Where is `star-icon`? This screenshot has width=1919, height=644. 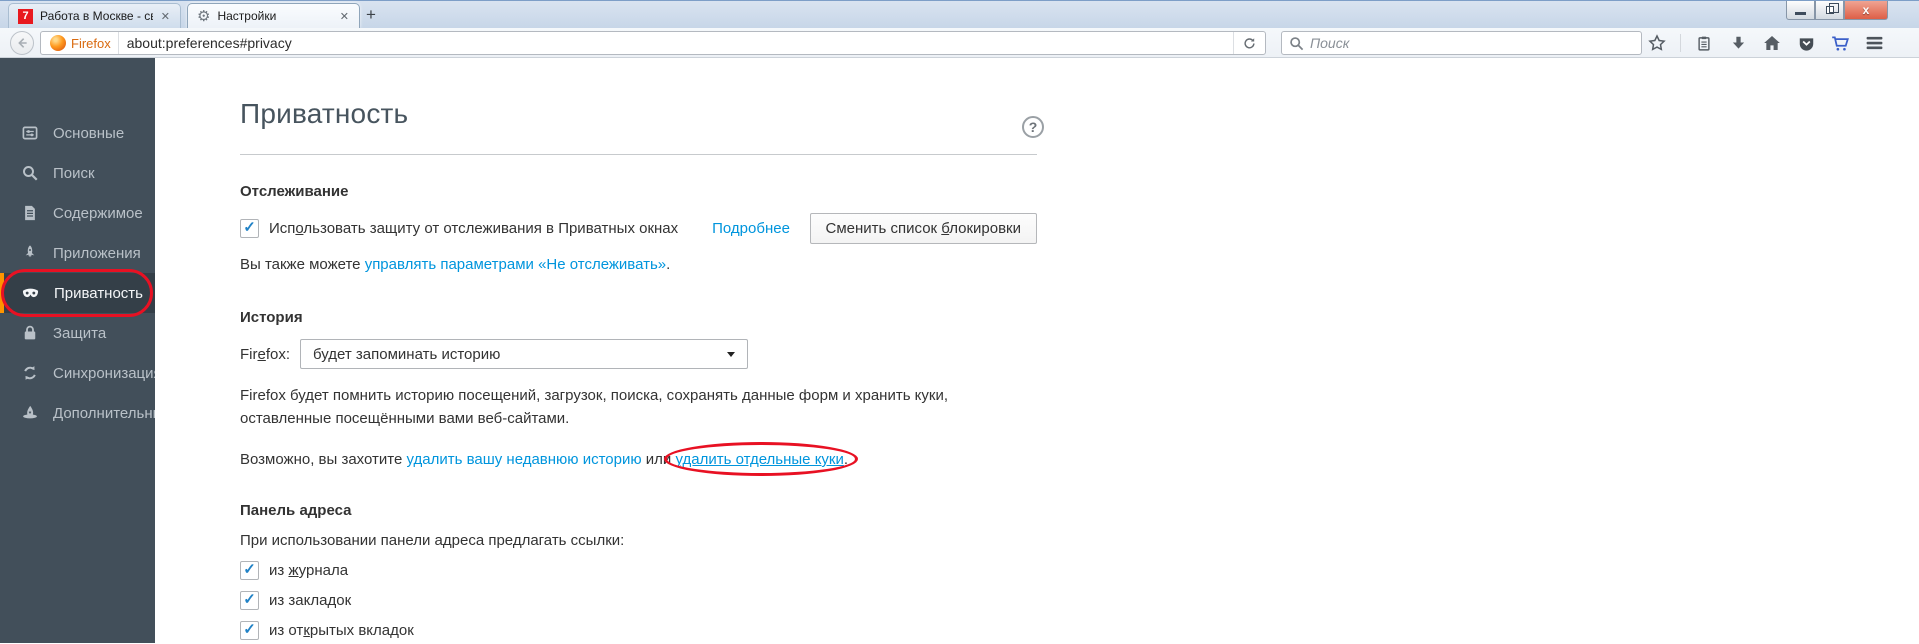 star-icon is located at coordinates (1657, 42).